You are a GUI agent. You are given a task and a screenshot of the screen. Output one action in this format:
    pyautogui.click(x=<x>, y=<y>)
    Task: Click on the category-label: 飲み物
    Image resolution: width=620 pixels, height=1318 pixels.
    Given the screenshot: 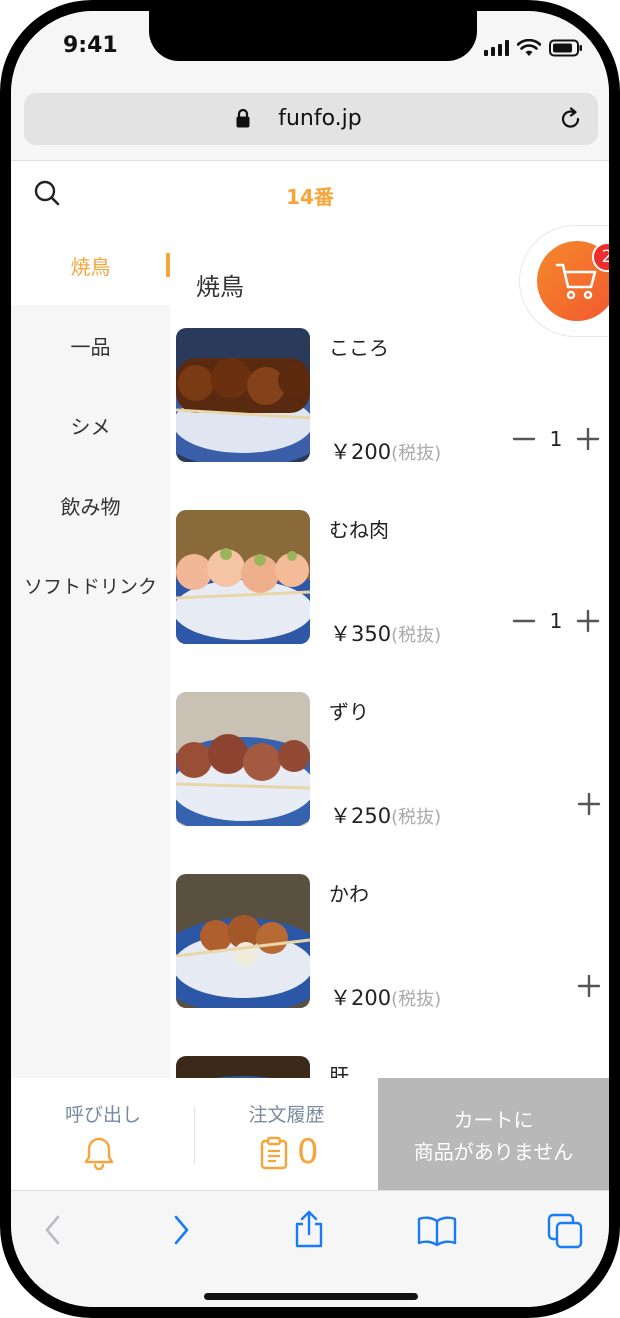 What is the action you would take?
    pyautogui.click(x=90, y=506)
    